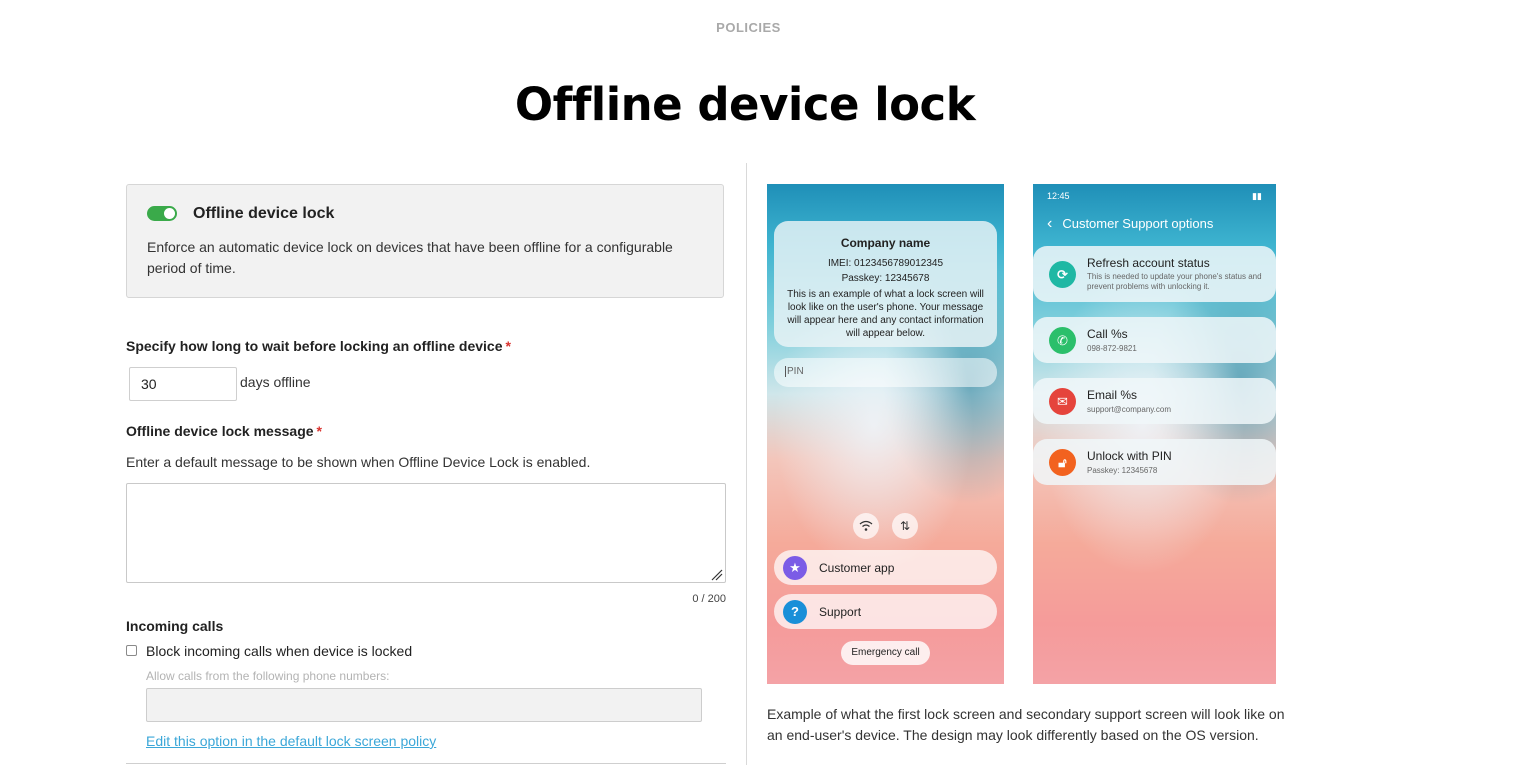 This screenshot has width=1519, height=765. Describe the element at coordinates (1129, 456) in the screenshot. I see `option-title: Unlock with PIN` at that location.